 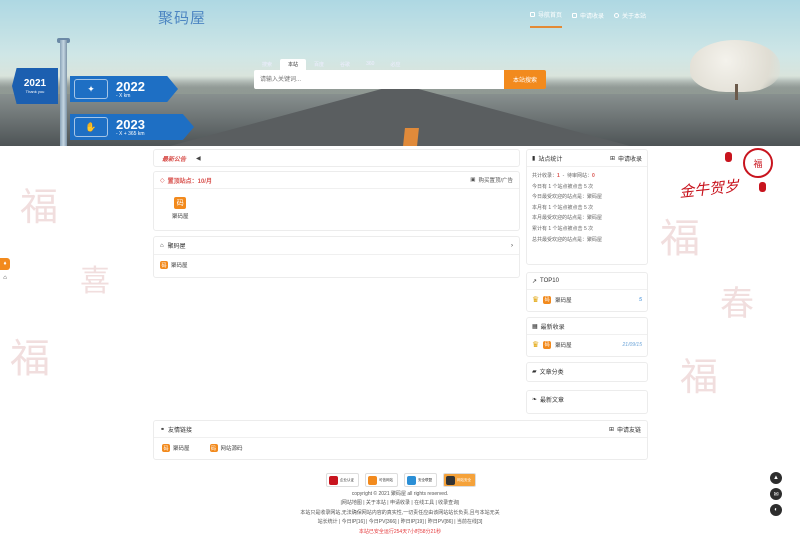 What do you see at coordinates (587, 281) in the screenshot?
I see `top10-header: ↗ TOP10` at bounding box center [587, 281].